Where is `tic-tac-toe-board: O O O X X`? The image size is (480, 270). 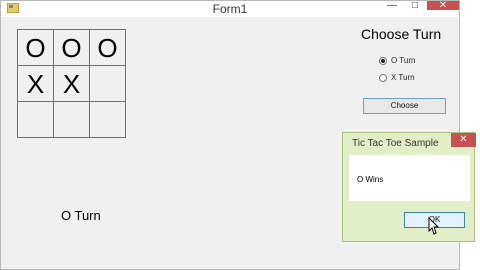 tic-tac-toe-board: O O O X X is located at coordinates (71, 83).